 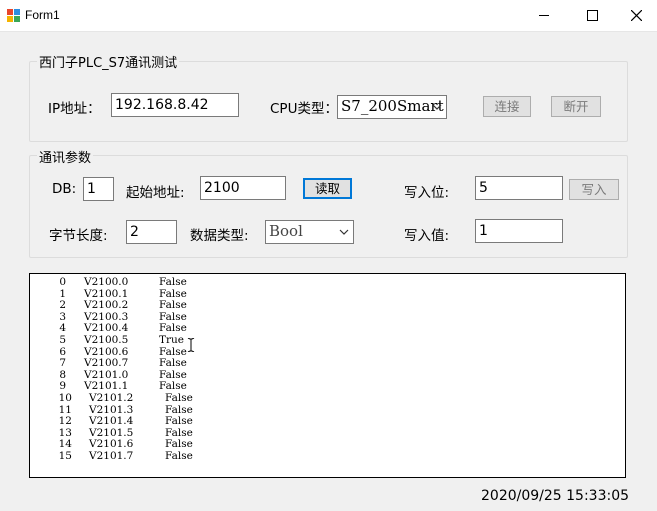 I want to click on cpu-type-select: S7_200Smart, so click(x=392, y=107).